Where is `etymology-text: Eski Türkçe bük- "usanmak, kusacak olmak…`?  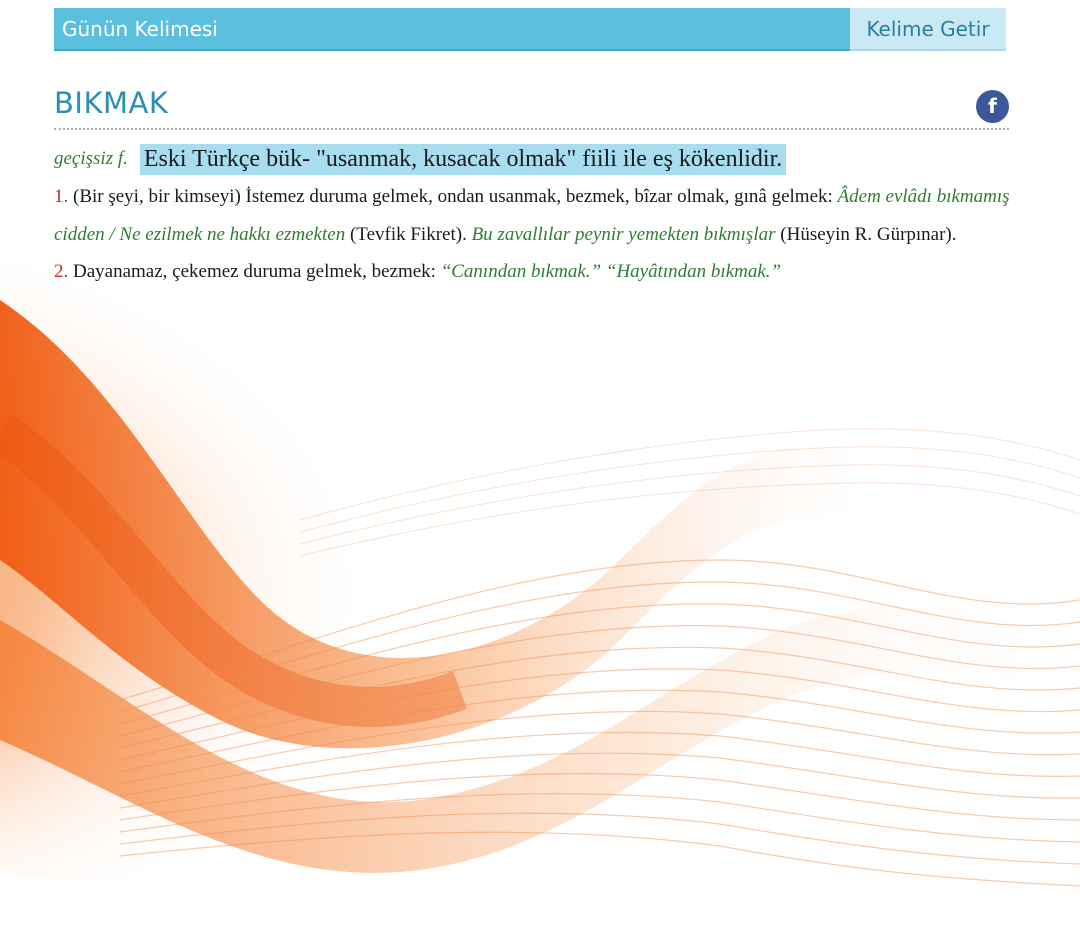 etymology-text: Eski Türkçe bük- "usanmak, kusacak olmak… is located at coordinates (463, 159).